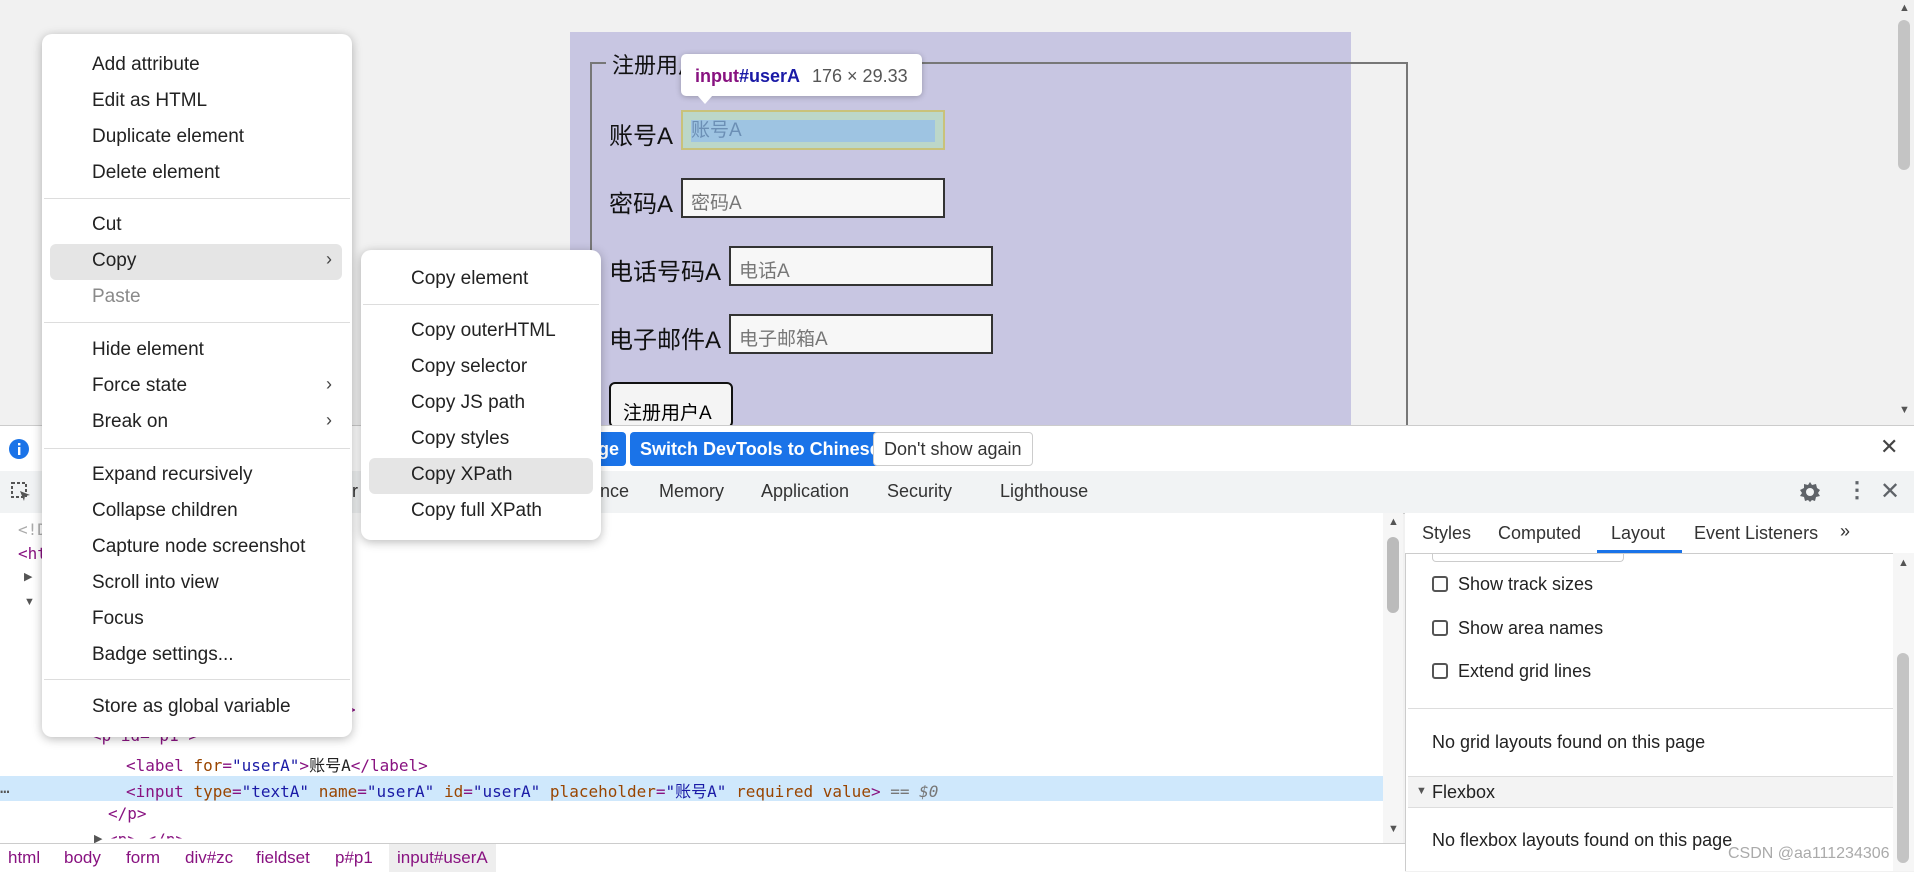  I want to click on tooltip-size: 176 × 29.33, so click(860, 76).